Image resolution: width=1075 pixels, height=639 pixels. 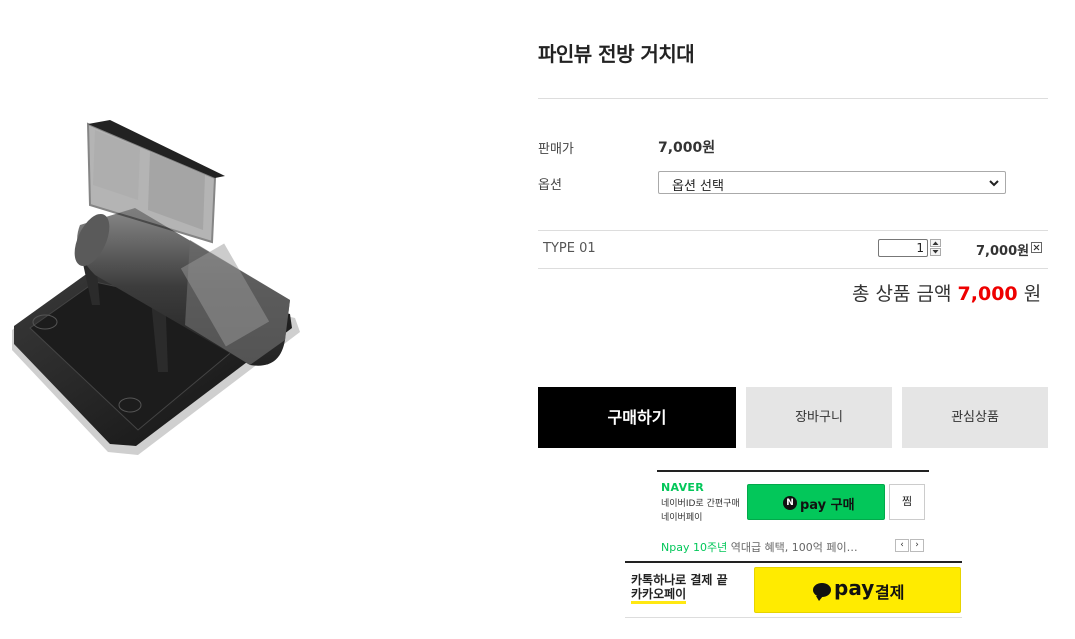 I want to click on close-icon, so click(x=1036, y=247).